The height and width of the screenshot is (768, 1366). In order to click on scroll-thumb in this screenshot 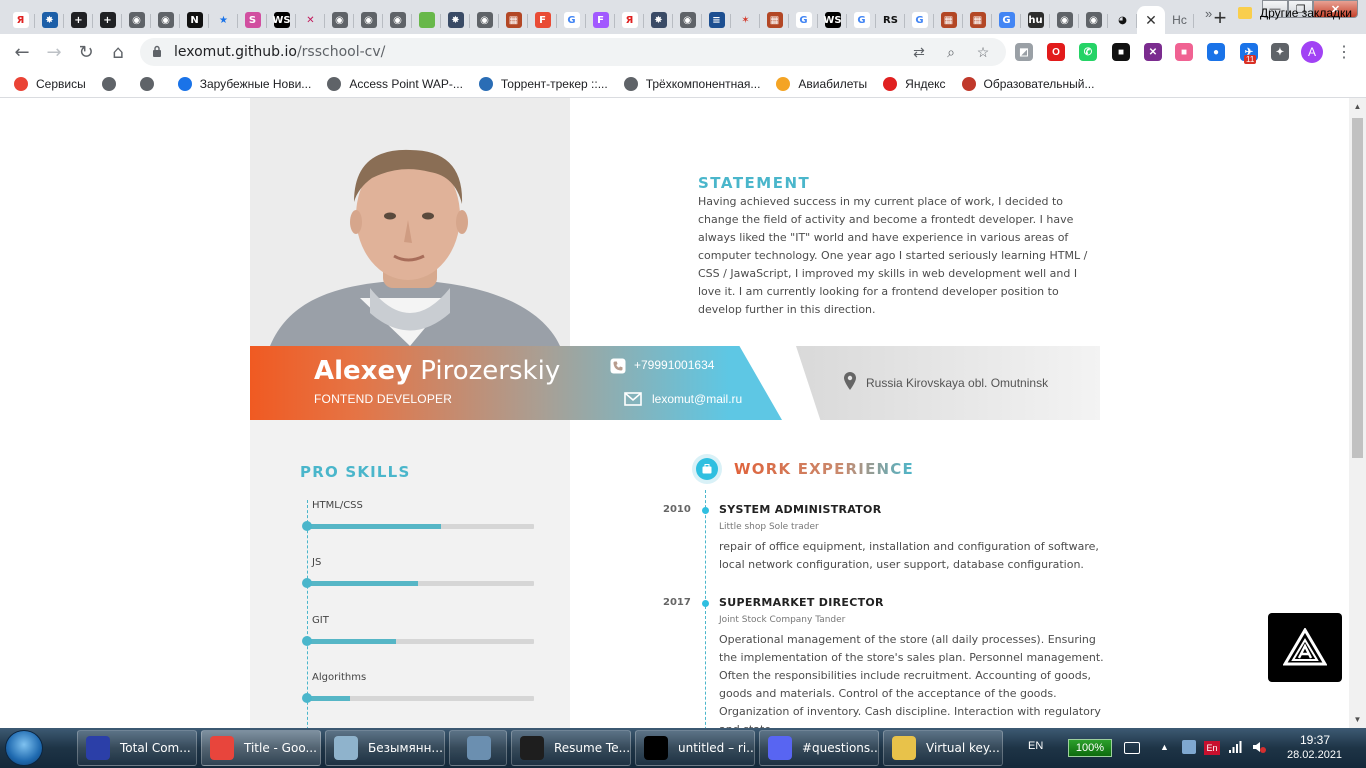, I will do `click(1357, 288)`.